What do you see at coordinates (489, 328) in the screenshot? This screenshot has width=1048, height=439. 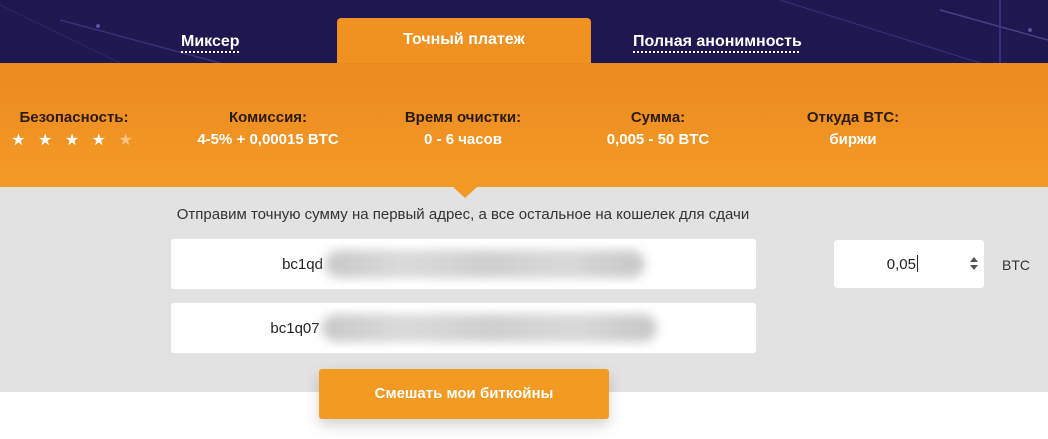 I see `address-2-redaction` at bounding box center [489, 328].